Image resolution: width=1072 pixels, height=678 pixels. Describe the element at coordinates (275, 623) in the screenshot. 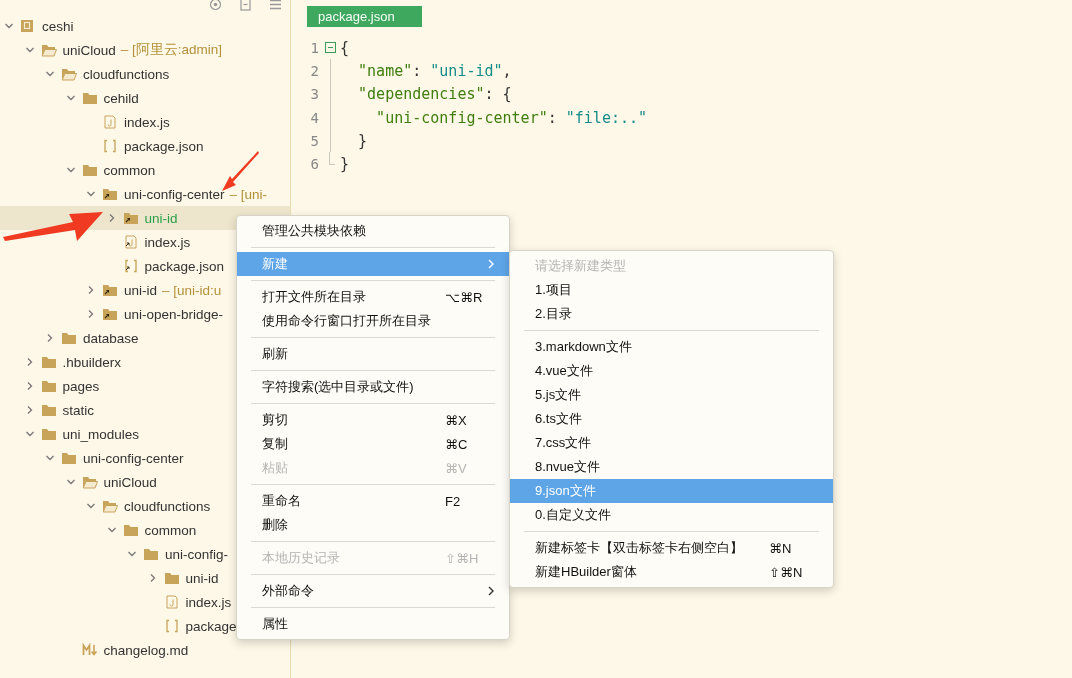

I see `menu-item-label: 属性` at that location.